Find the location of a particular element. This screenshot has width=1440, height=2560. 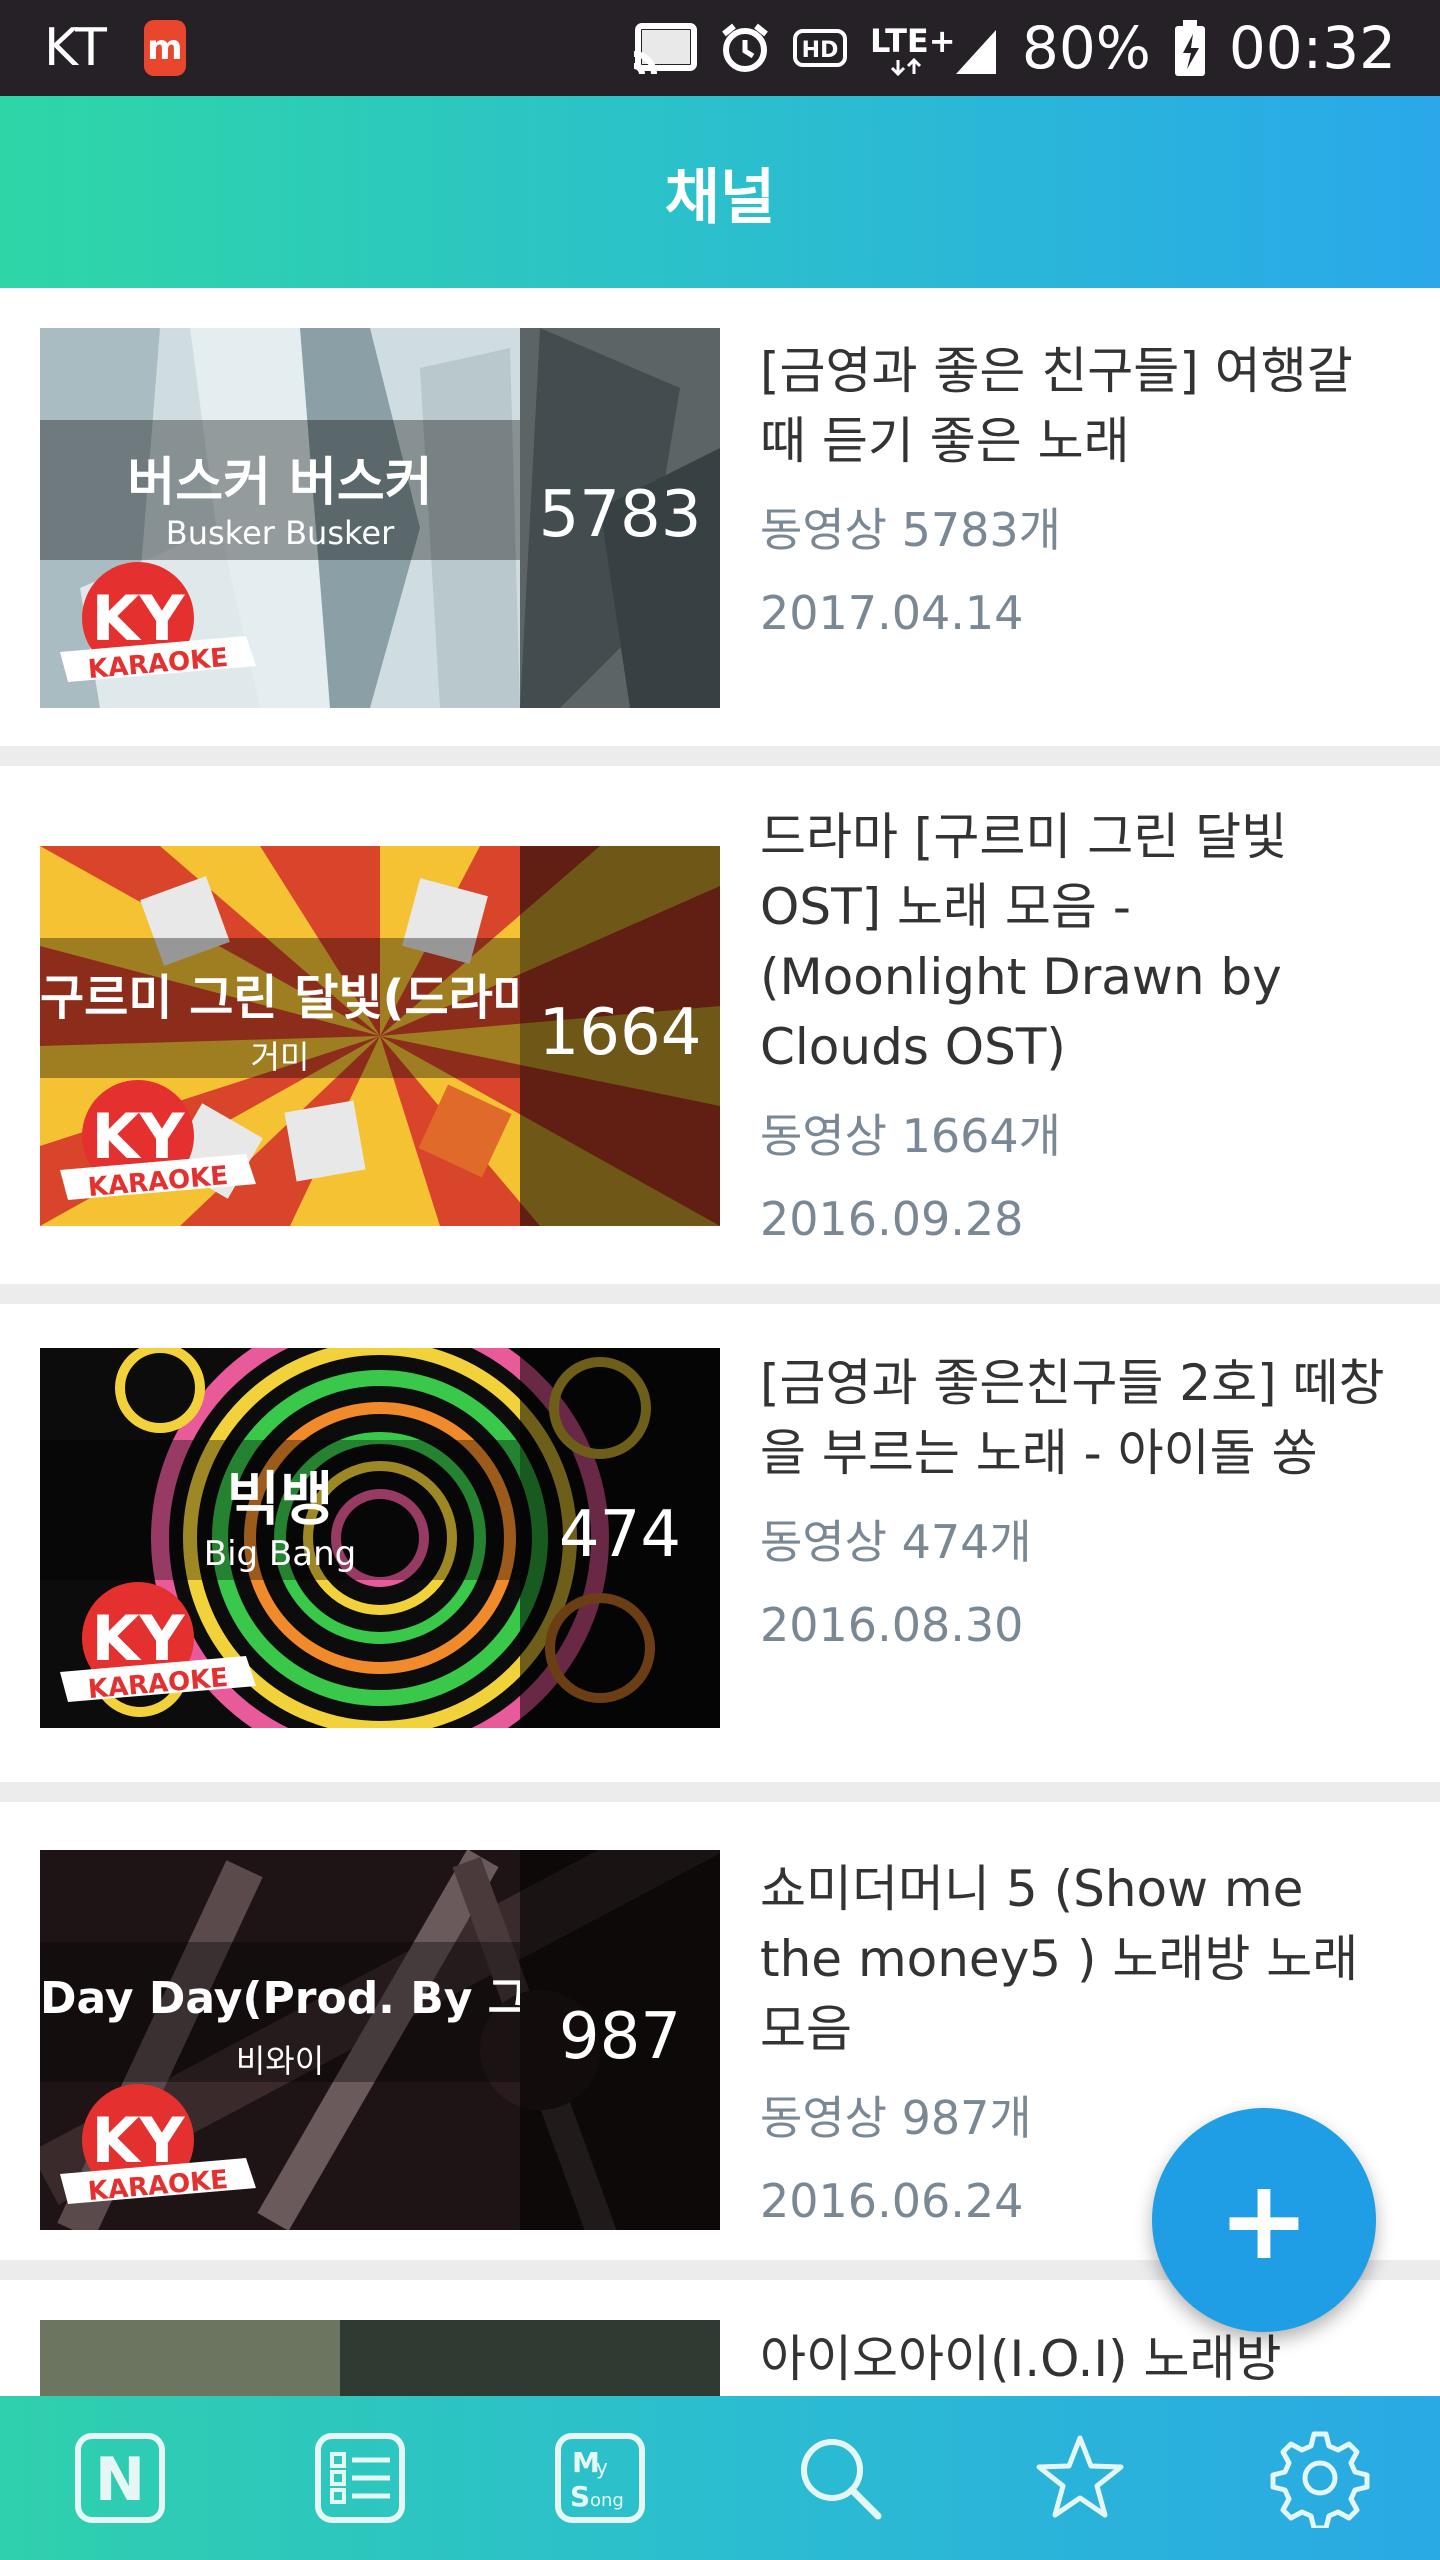

star-icon is located at coordinates (1080, 2476).